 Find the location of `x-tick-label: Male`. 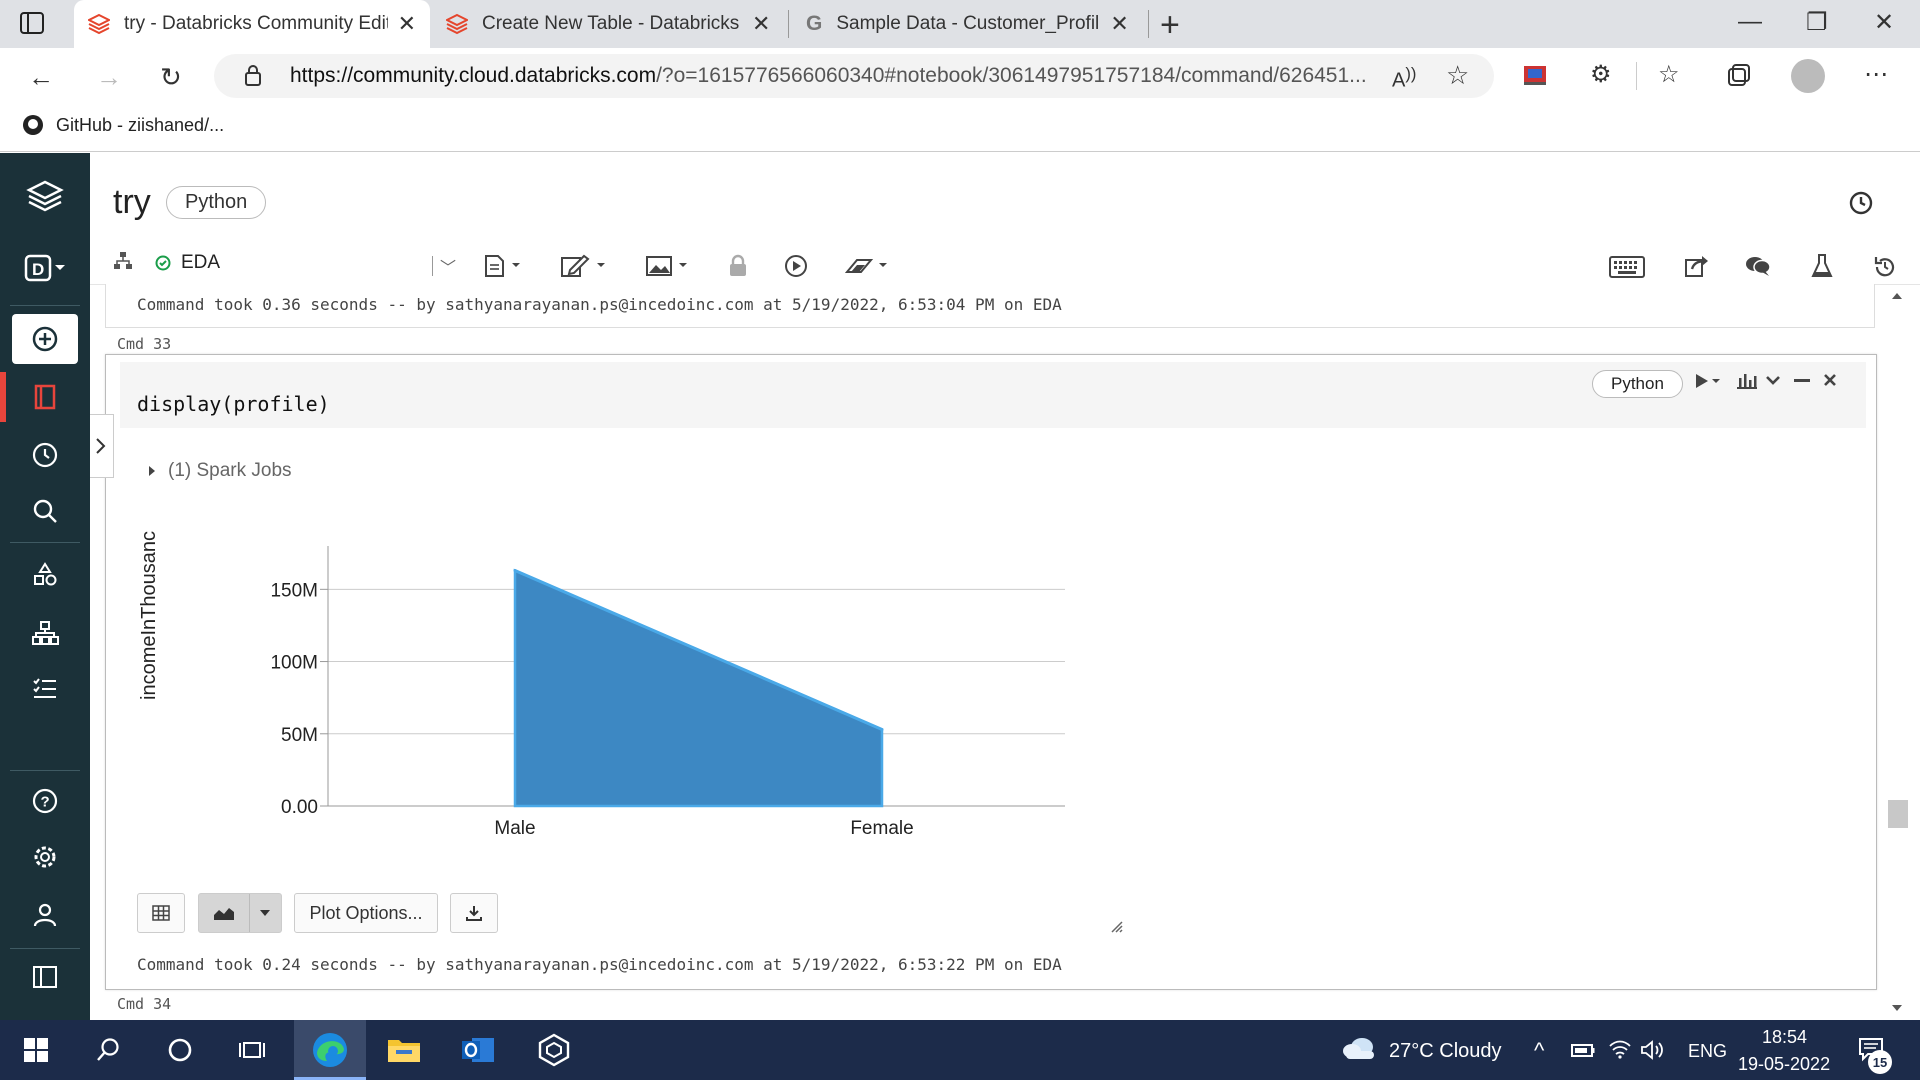

x-tick-label: Male is located at coordinates (514, 828).